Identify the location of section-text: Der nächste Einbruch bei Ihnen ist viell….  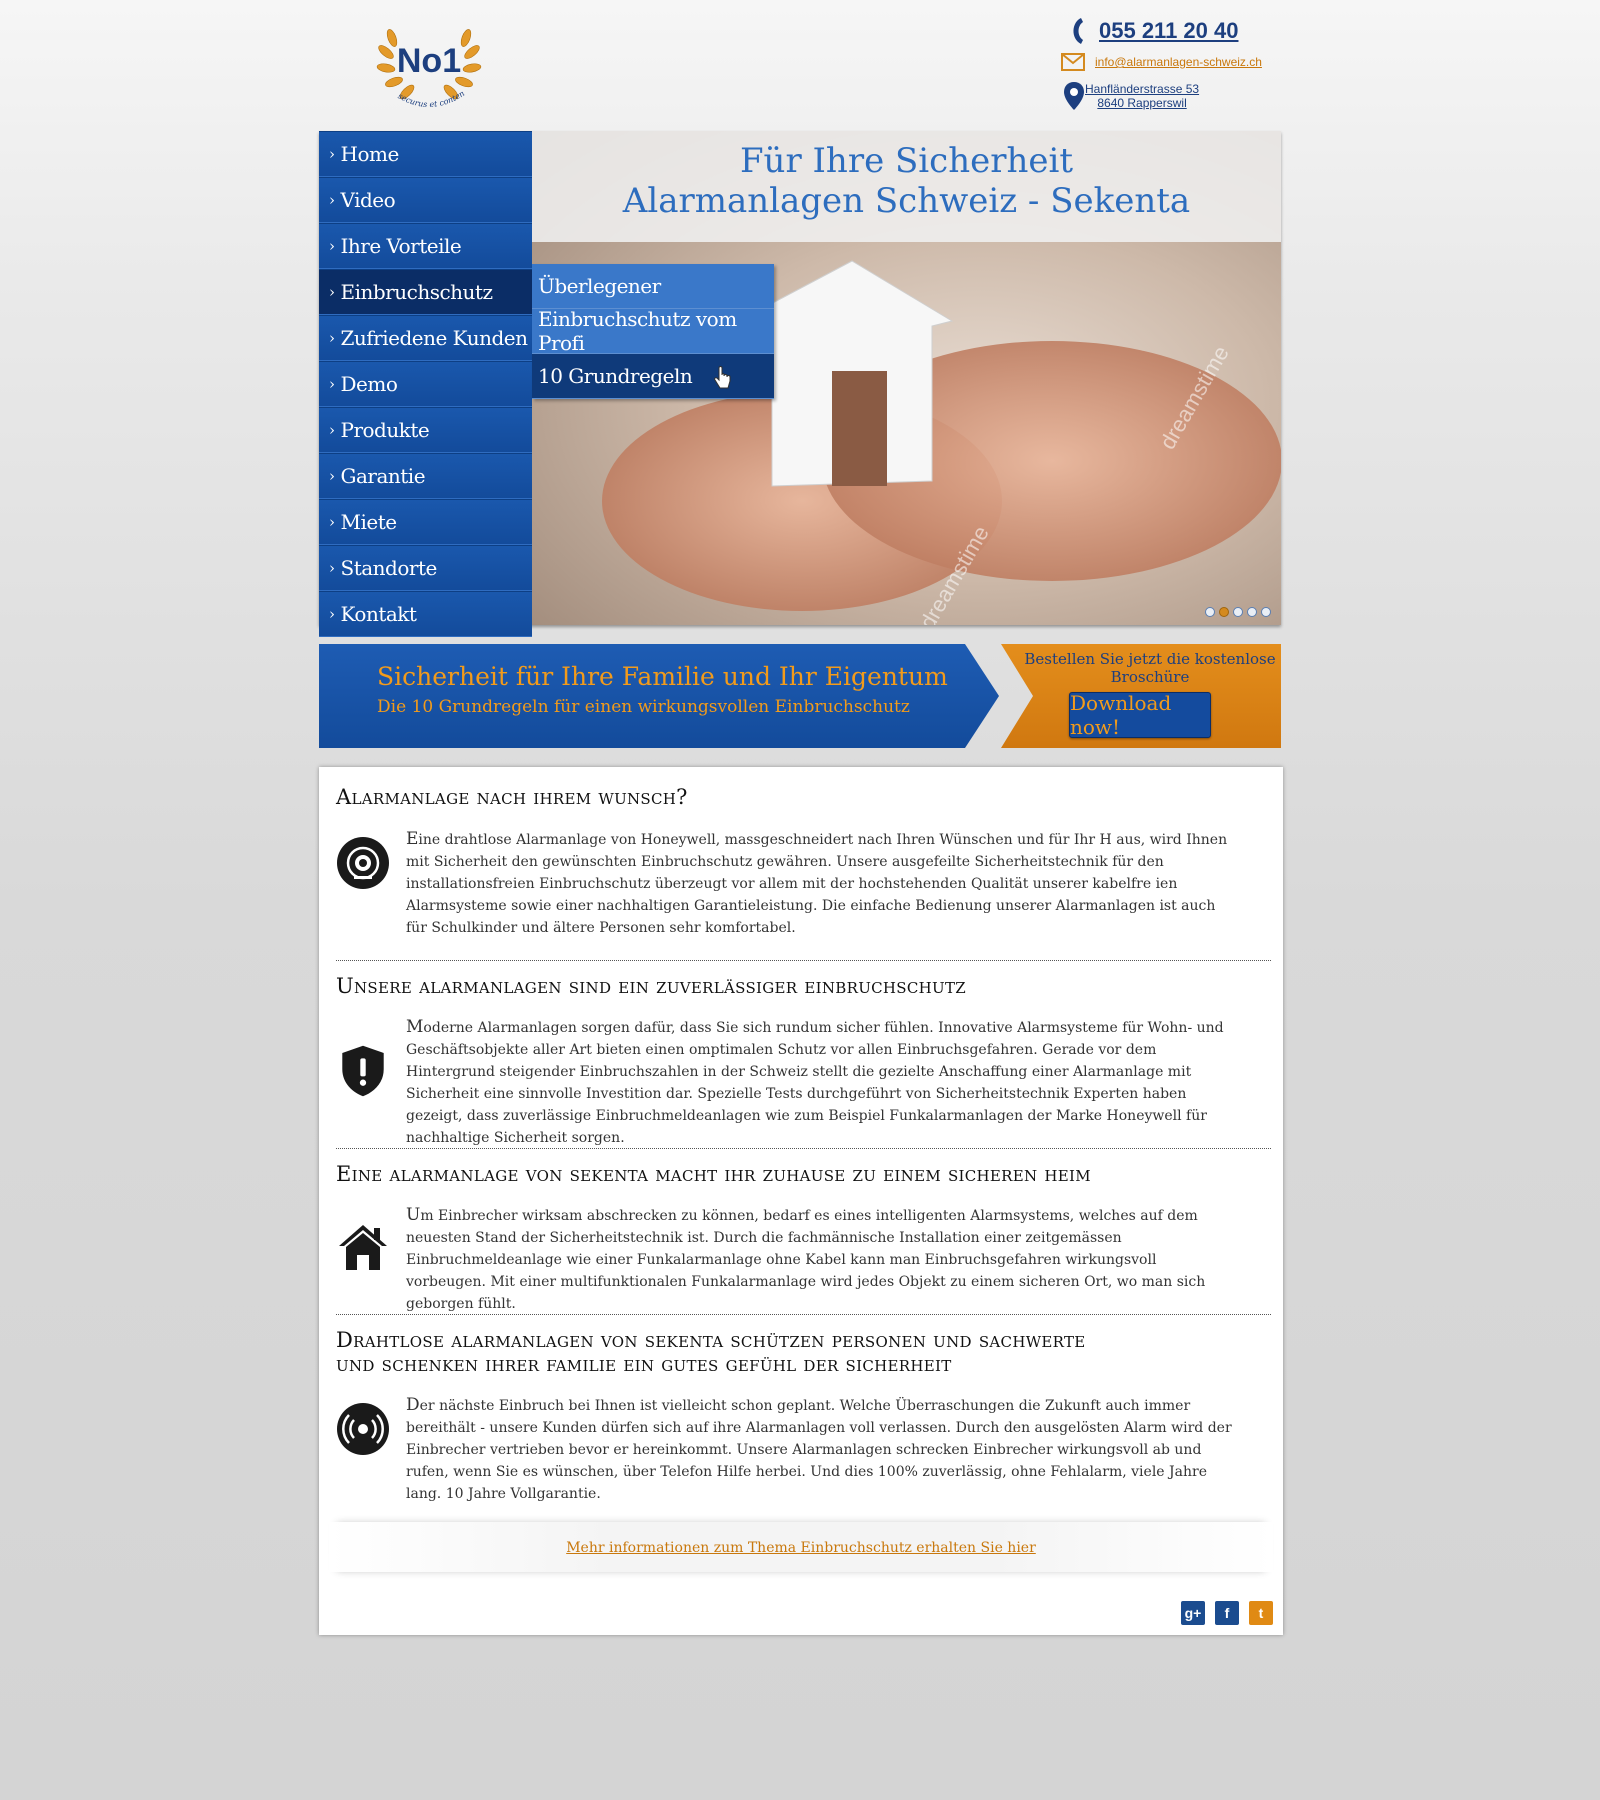
(819, 1448).